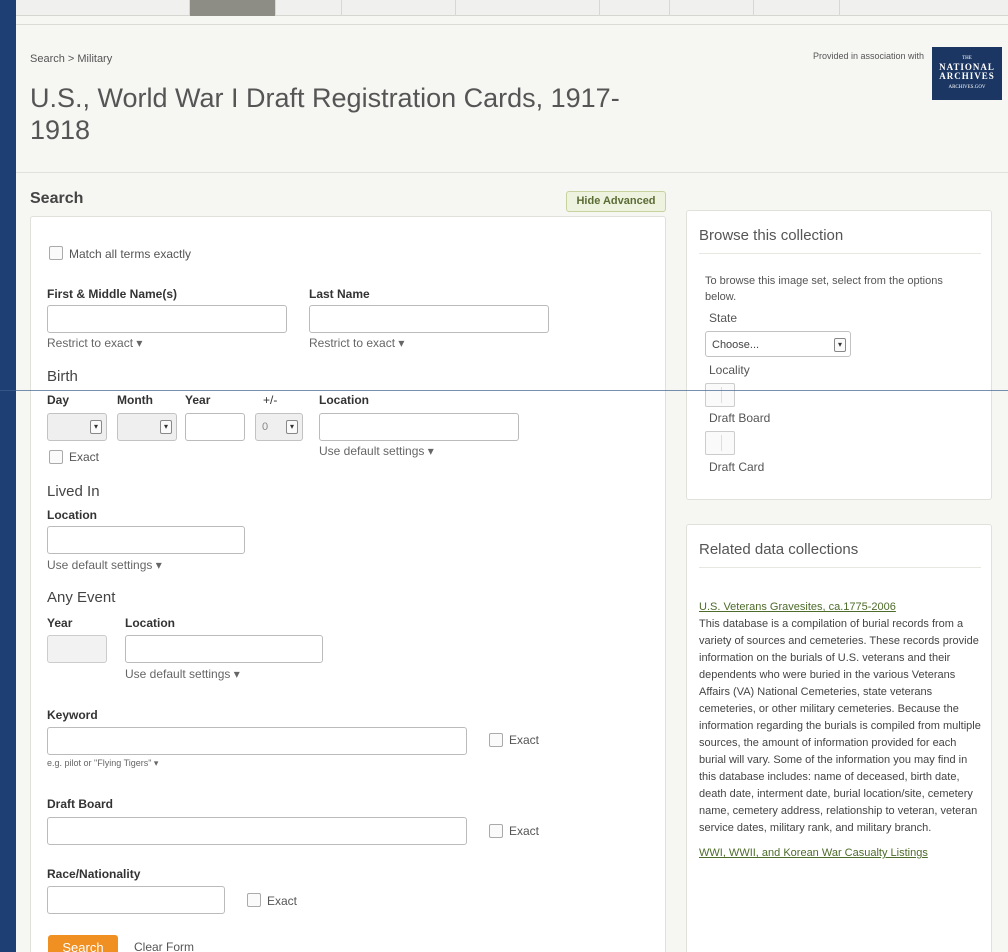  What do you see at coordinates (729, 370) in the screenshot?
I see `locality-label: Locality` at bounding box center [729, 370].